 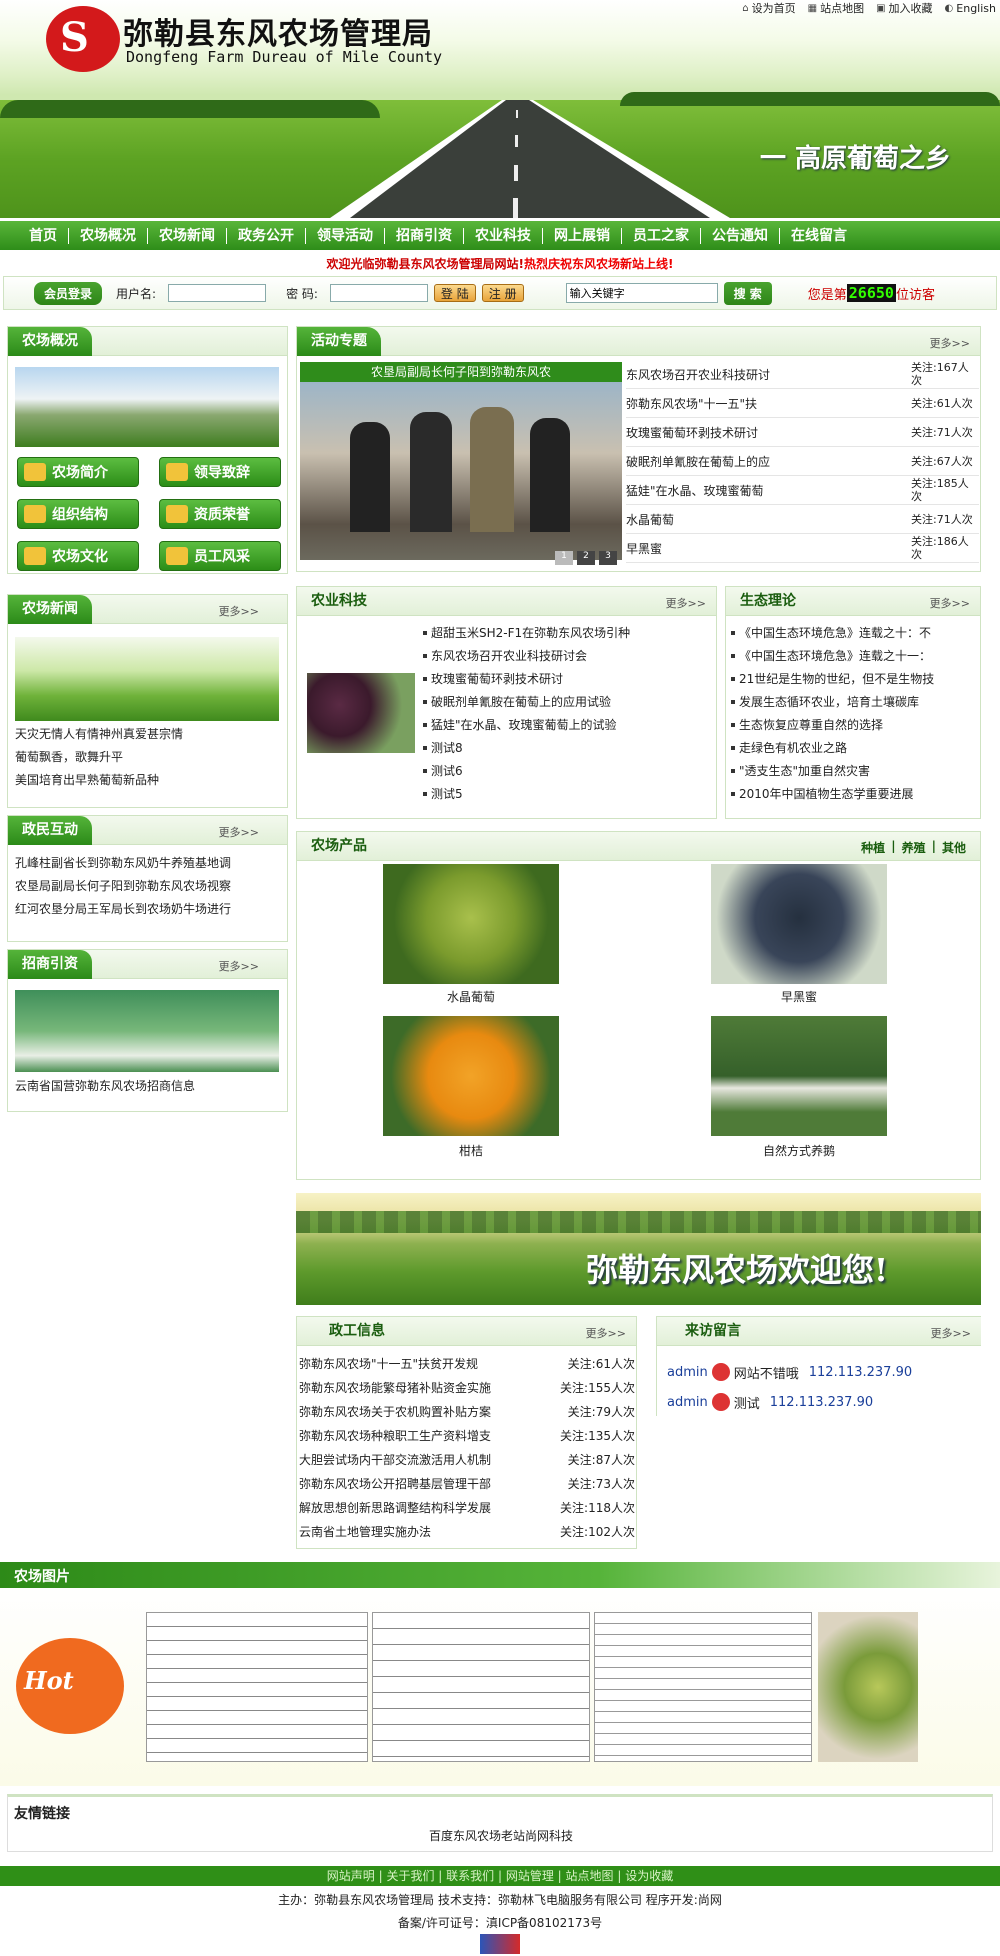 I want to click on early-black-grape-photo, so click(x=799, y=924).